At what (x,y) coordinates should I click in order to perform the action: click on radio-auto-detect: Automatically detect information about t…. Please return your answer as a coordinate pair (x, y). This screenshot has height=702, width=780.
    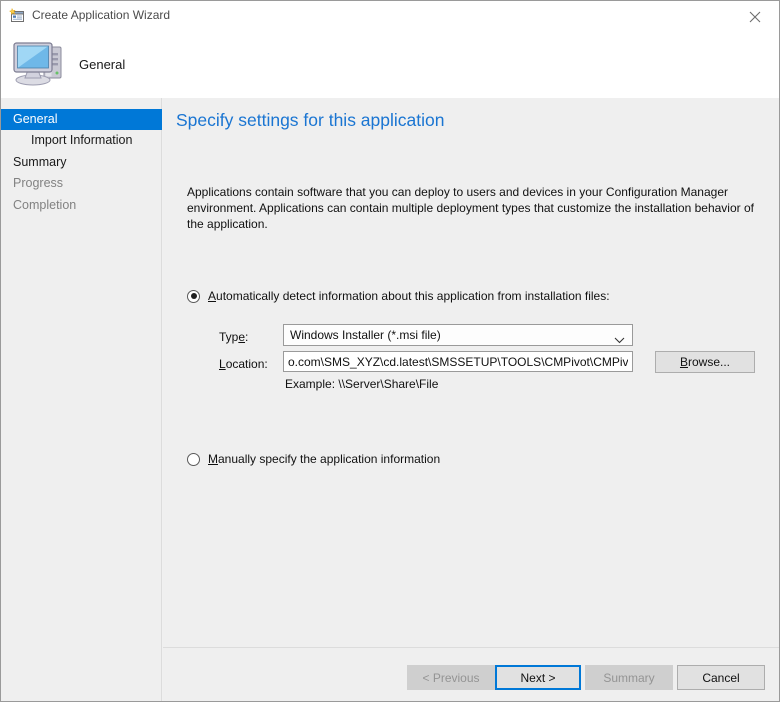
    Looking at the image, I should click on (398, 296).